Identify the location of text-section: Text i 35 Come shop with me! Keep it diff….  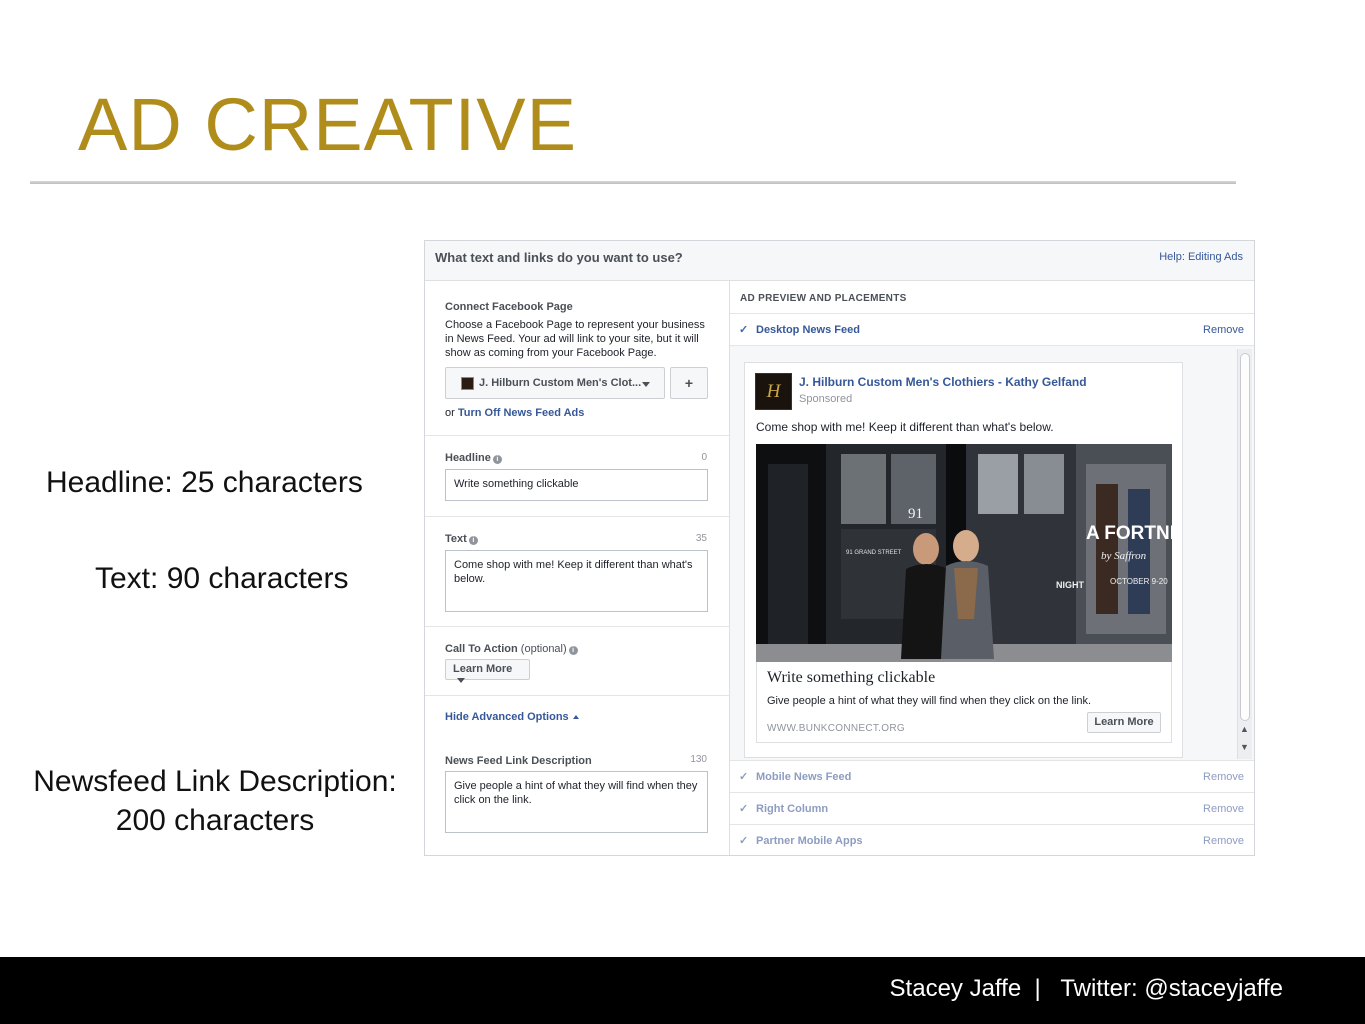
(577, 572).